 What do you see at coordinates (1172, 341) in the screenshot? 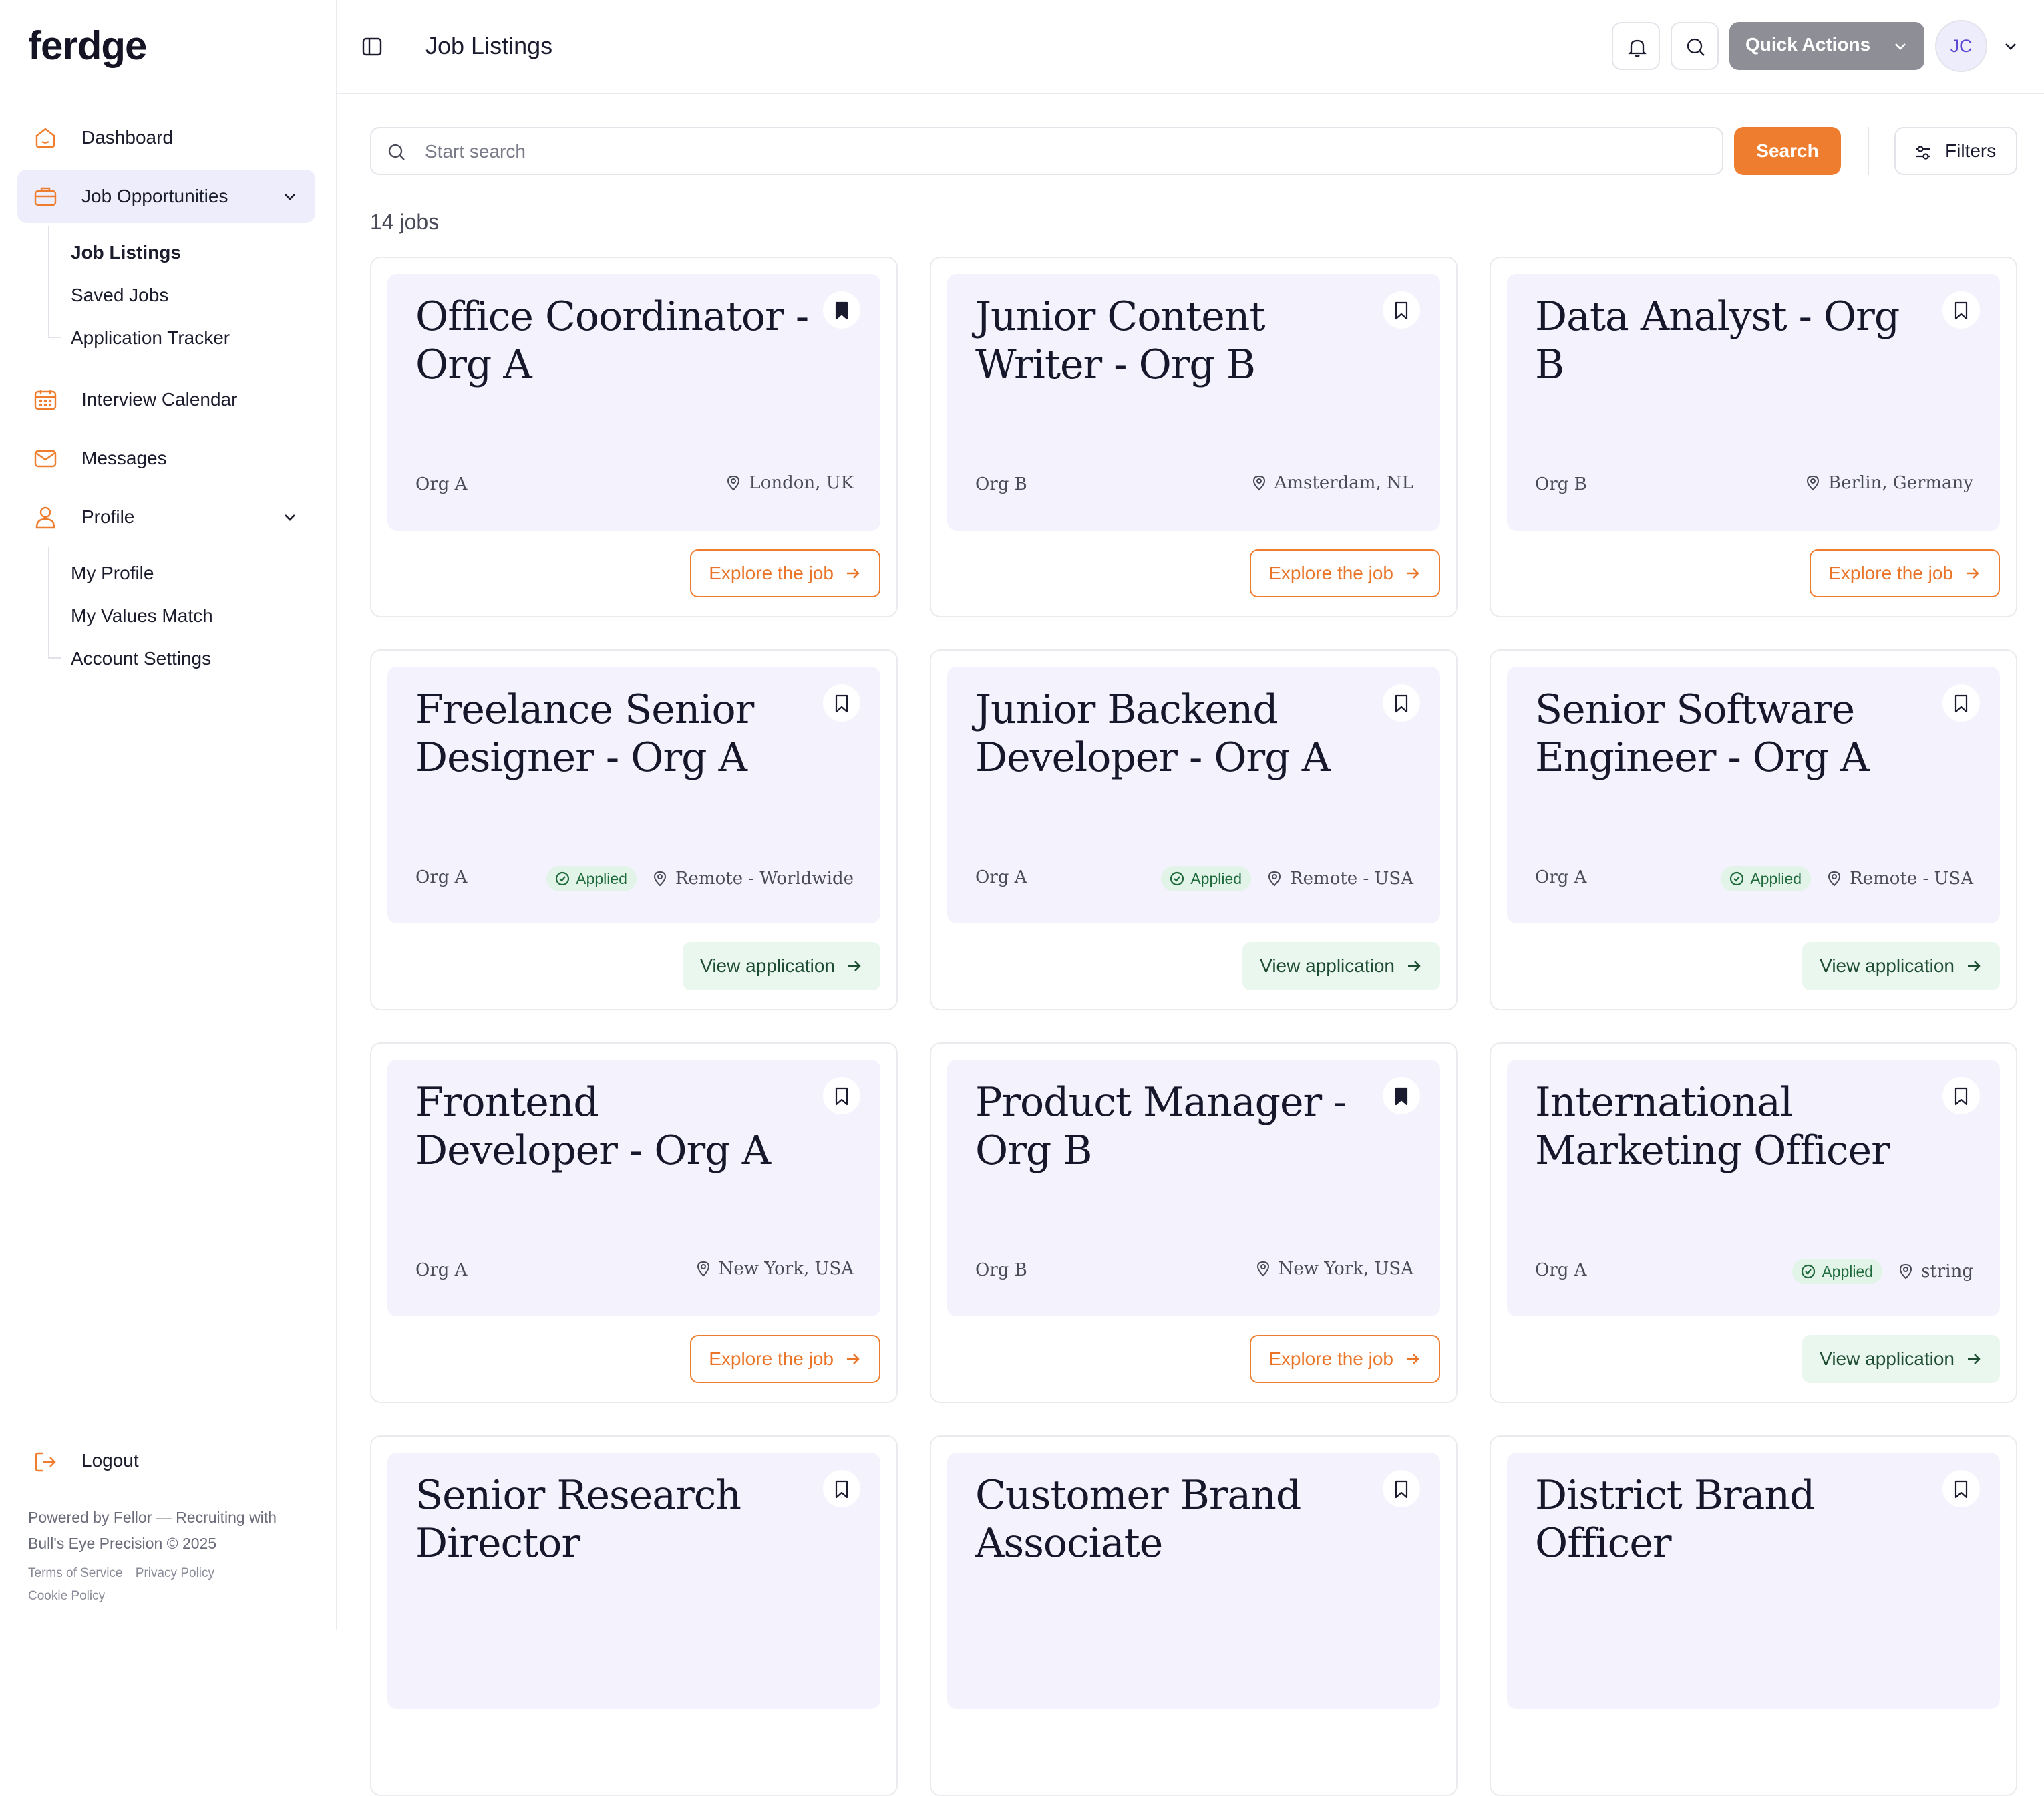
I see `job-title: Junior Content Writer - Org B` at bounding box center [1172, 341].